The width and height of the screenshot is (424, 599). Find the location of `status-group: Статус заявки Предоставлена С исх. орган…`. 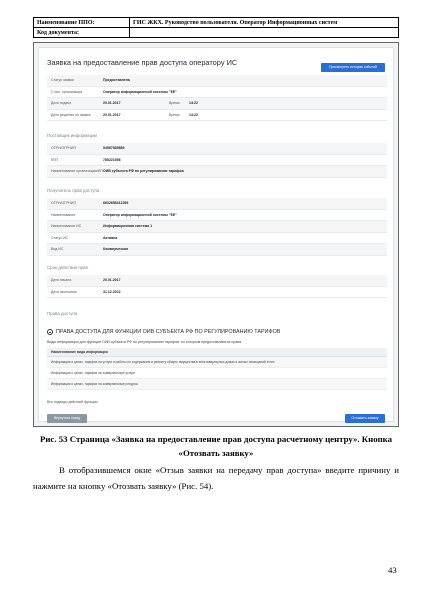

status-group: Статус заявки Предоставлена С исх. орган… is located at coordinates (217, 98).